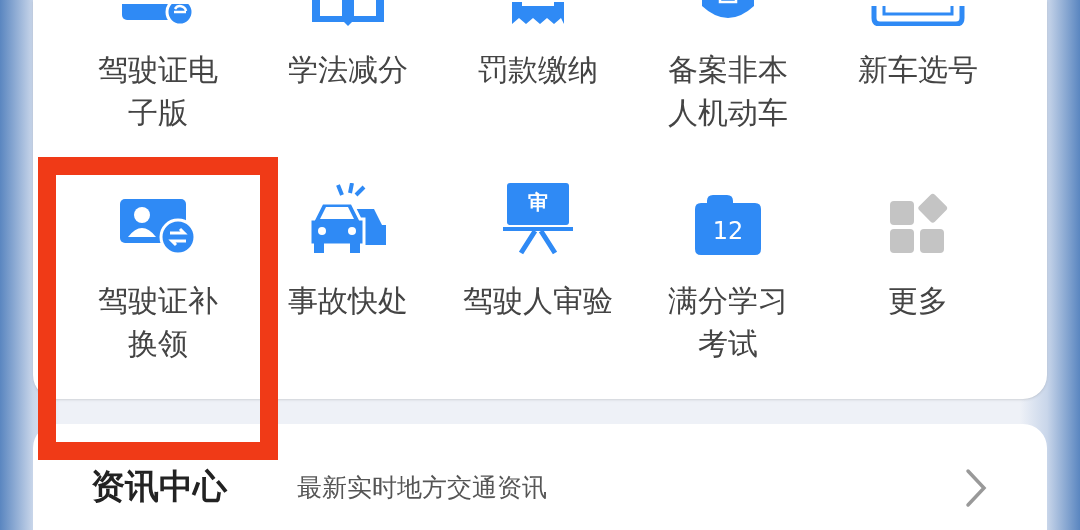 The image size is (1080, 530). I want to click on section-title: 资讯中心, so click(160, 486).